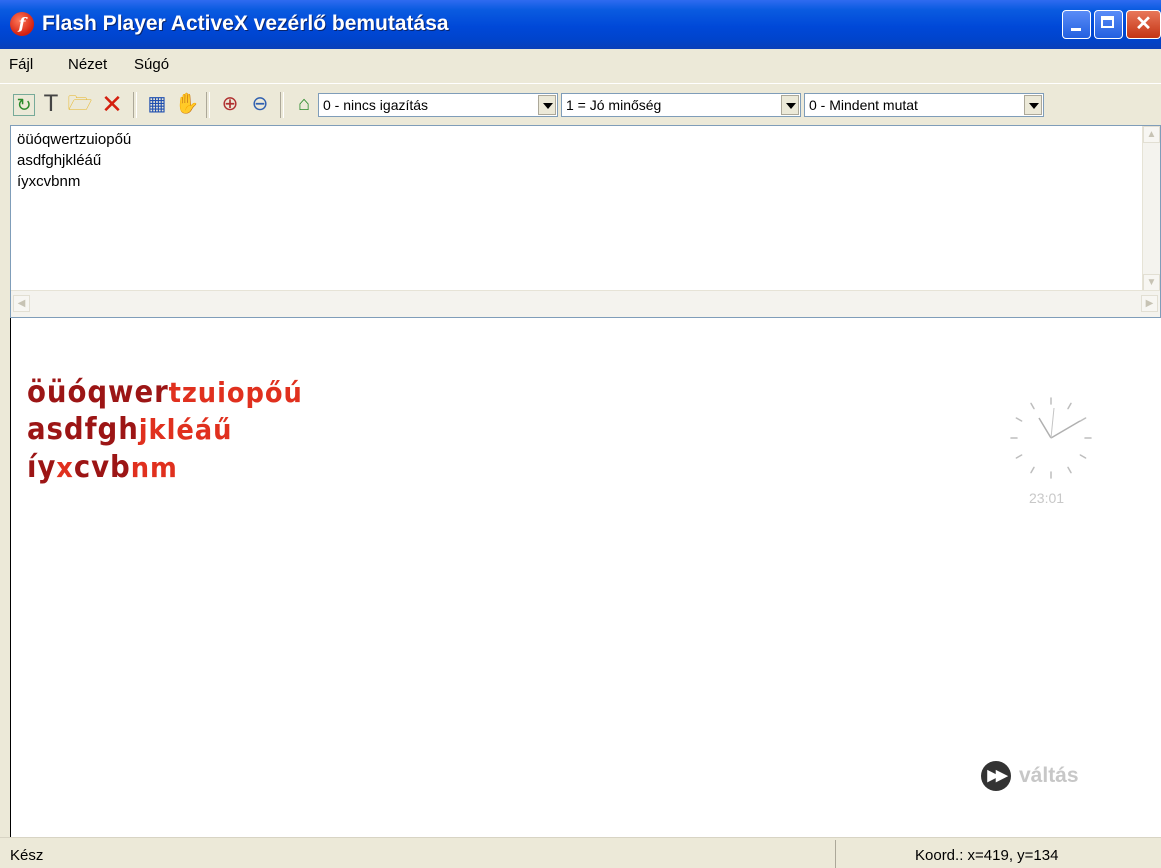 This screenshot has height=868, width=1161. What do you see at coordinates (304, 104) in the screenshot?
I see `home-icon: ⌂` at bounding box center [304, 104].